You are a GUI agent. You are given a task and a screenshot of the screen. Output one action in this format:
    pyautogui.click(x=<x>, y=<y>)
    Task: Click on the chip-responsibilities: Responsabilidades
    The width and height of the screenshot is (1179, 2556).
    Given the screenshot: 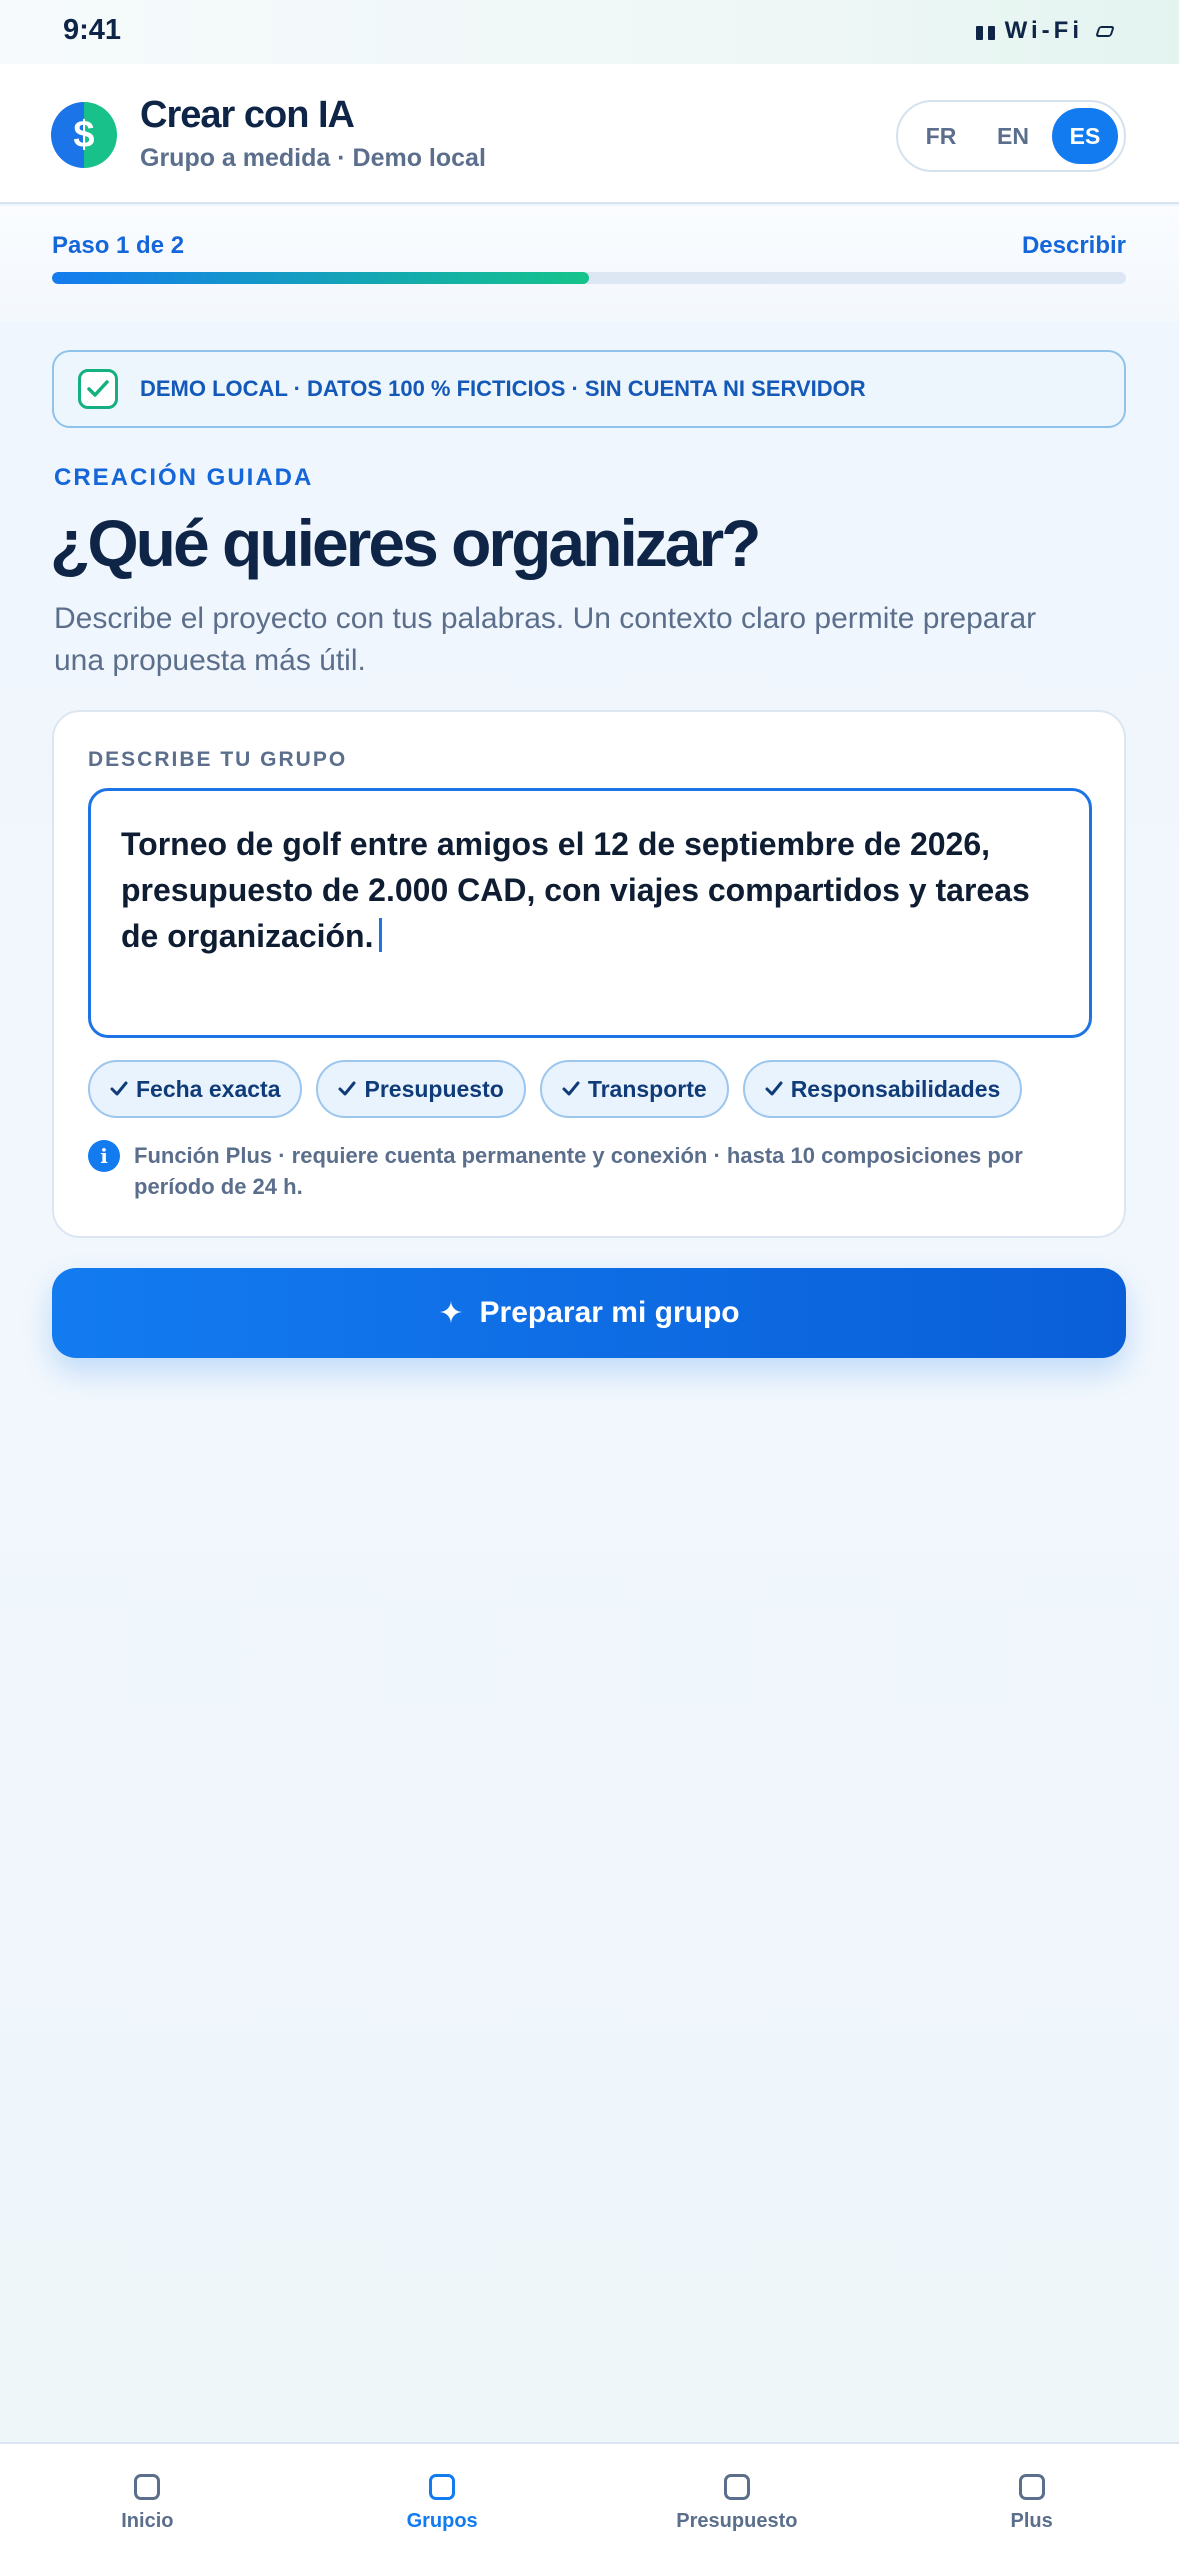 What is the action you would take?
    pyautogui.click(x=882, y=1089)
    